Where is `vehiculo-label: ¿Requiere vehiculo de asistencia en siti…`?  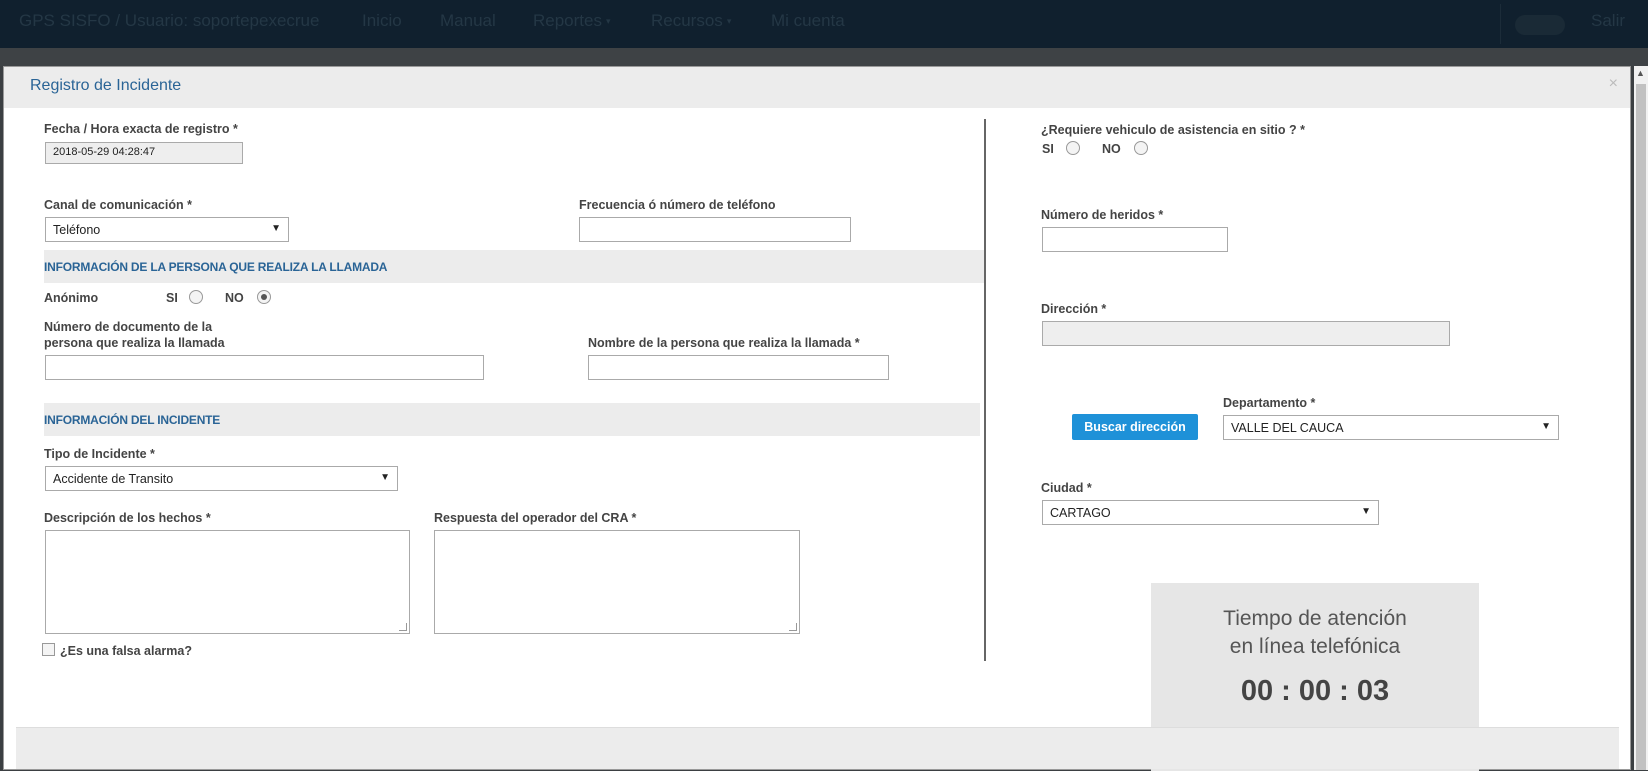
vehiculo-label: ¿Requiere vehiculo de asistencia en siti… is located at coordinates (1173, 130).